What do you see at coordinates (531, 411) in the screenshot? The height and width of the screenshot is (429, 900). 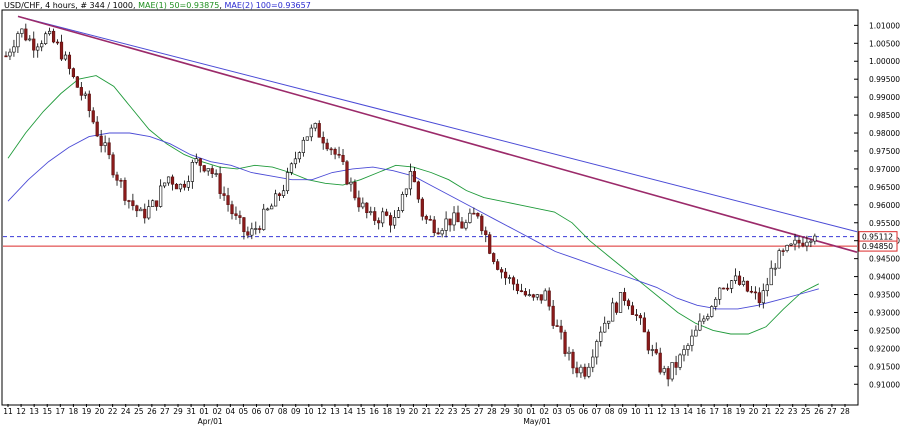 I see `date-tick-label: 01` at bounding box center [531, 411].